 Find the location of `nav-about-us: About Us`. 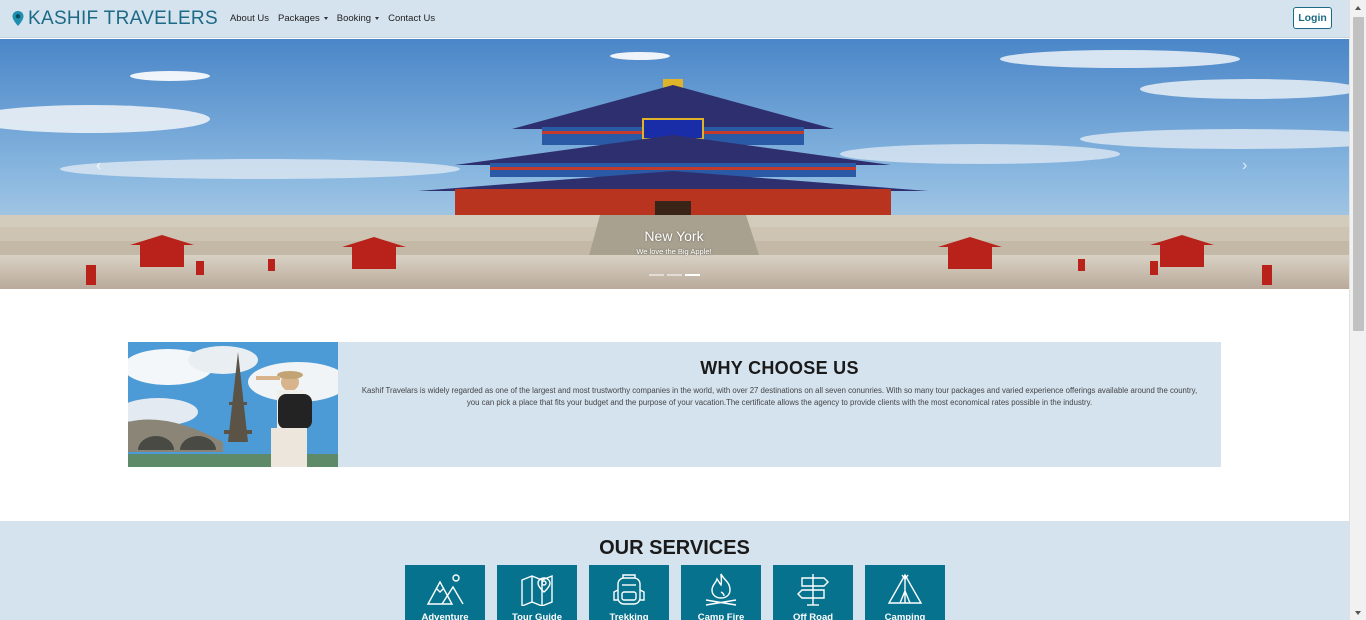

nav-about-us: About Us is located at coordinates (249, 18).